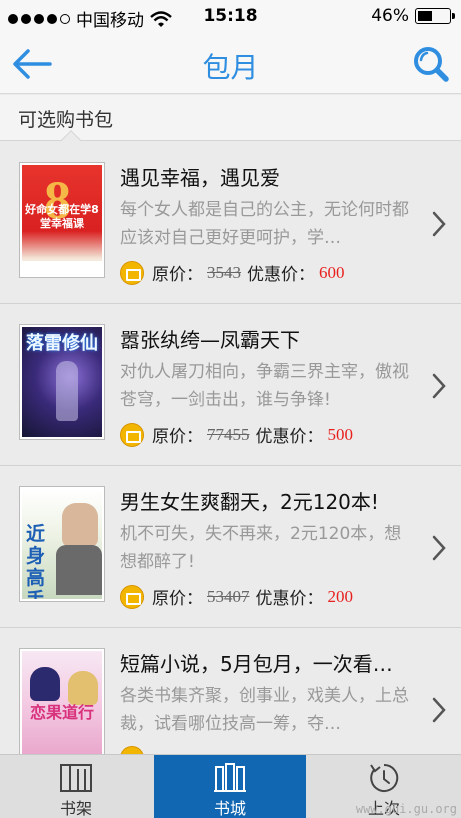 The width and height of the screenshot is (461, 818). I want to click on cover-text: 恋果道行, so click(61, 712).